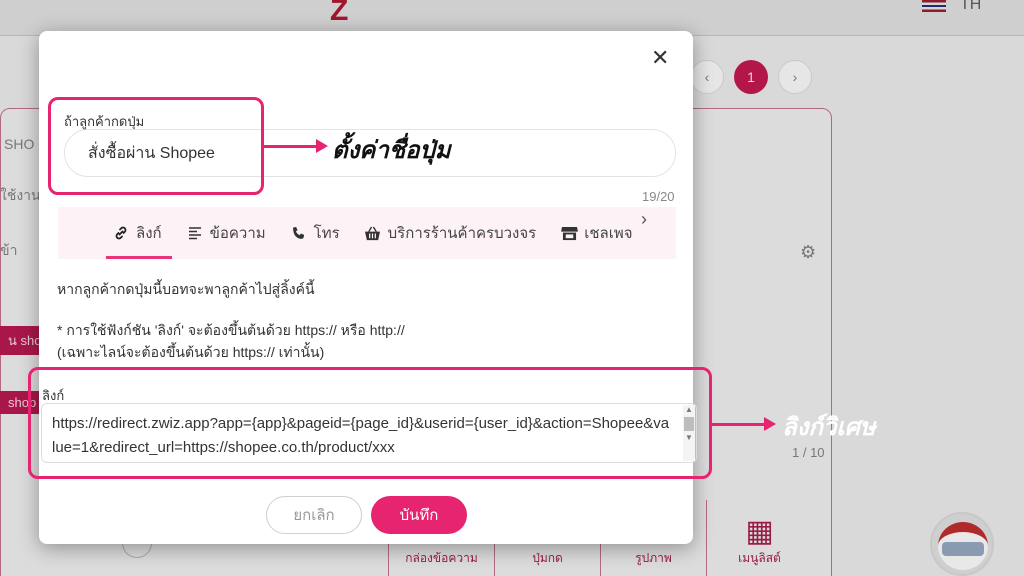  I want to click on language-label: TH, so click(970, 7).